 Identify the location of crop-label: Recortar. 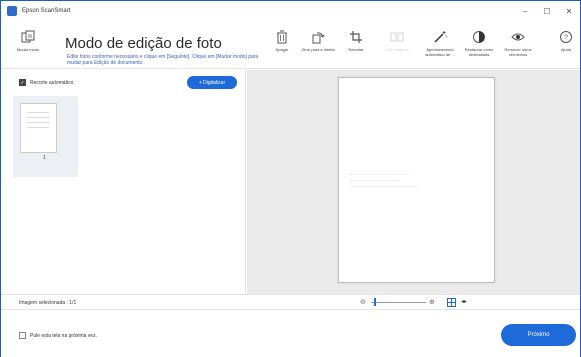
(356, 49).